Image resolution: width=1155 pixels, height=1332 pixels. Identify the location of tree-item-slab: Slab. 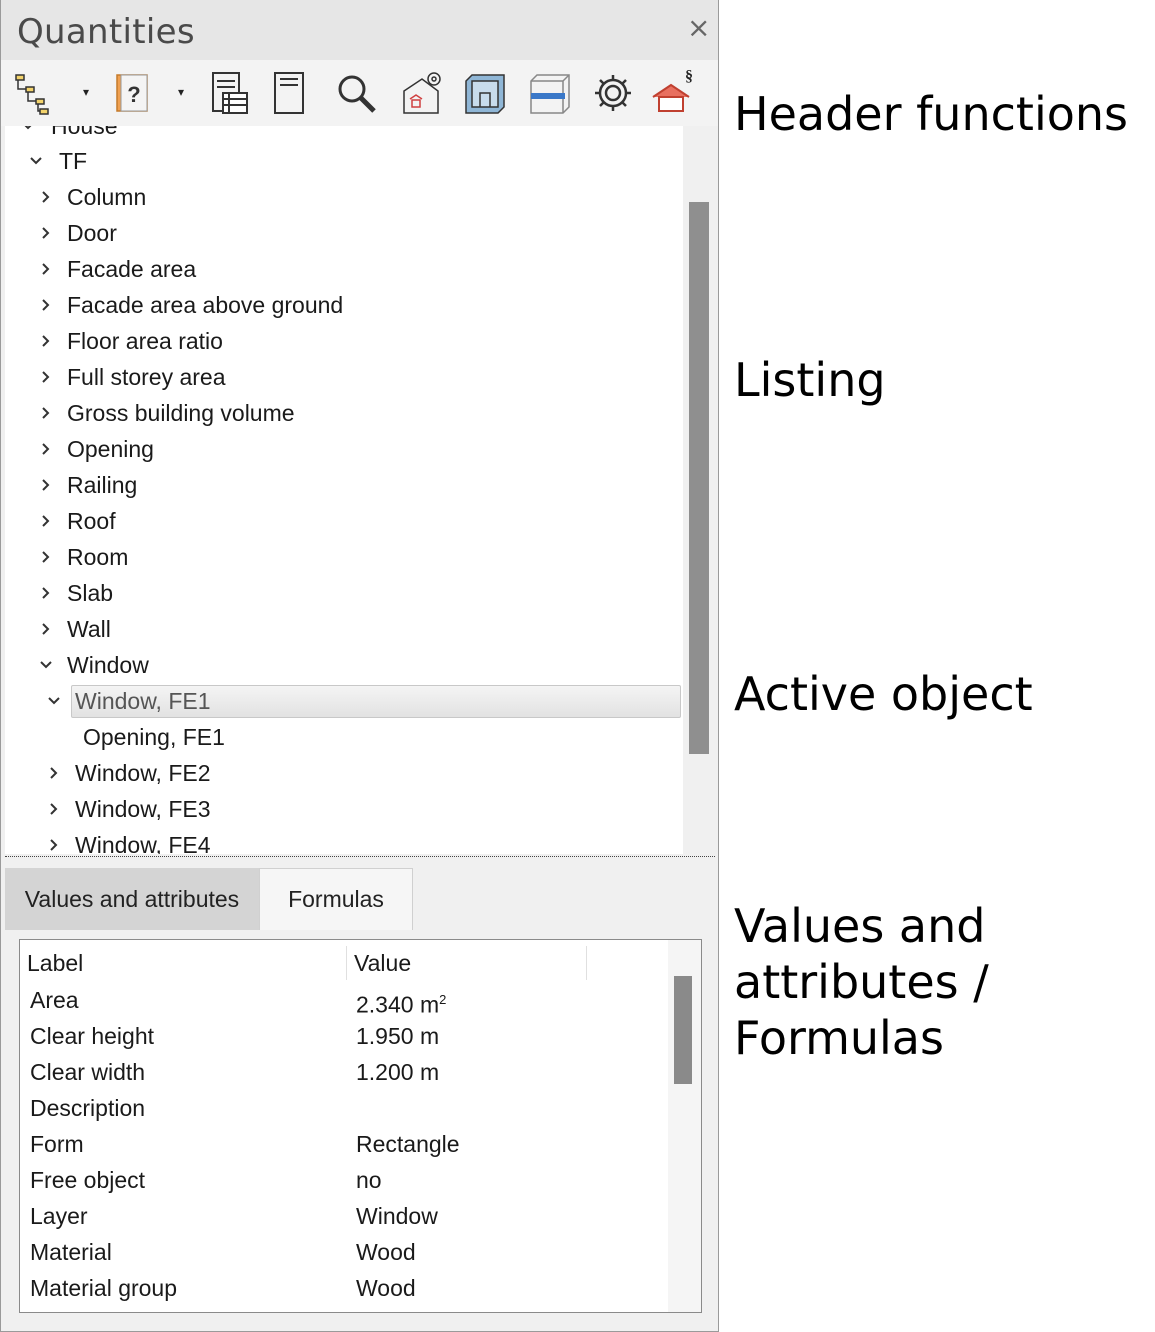
(344, 593).